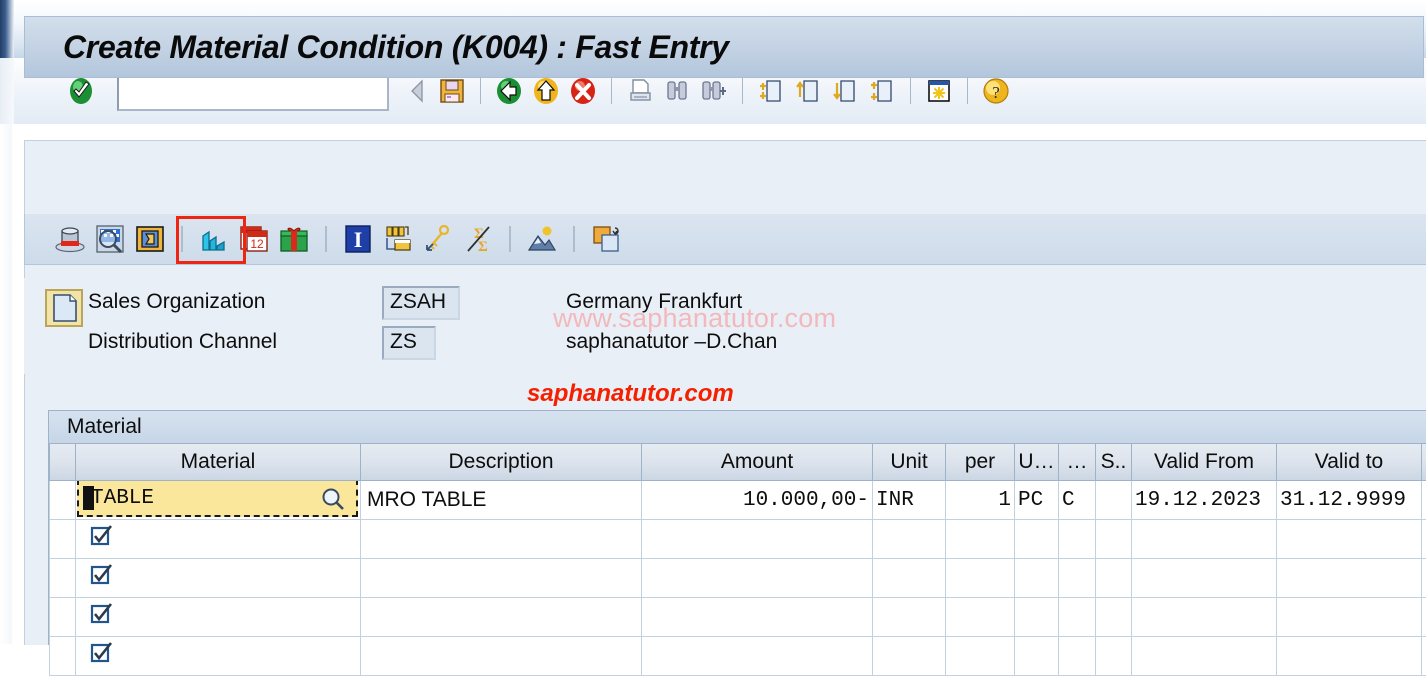 This screenshot has height=676, width=1426. What do you see at coordinates (398, 239) in the screenshot?
I see `condition-record-icon` at bounding box center [398, 239].